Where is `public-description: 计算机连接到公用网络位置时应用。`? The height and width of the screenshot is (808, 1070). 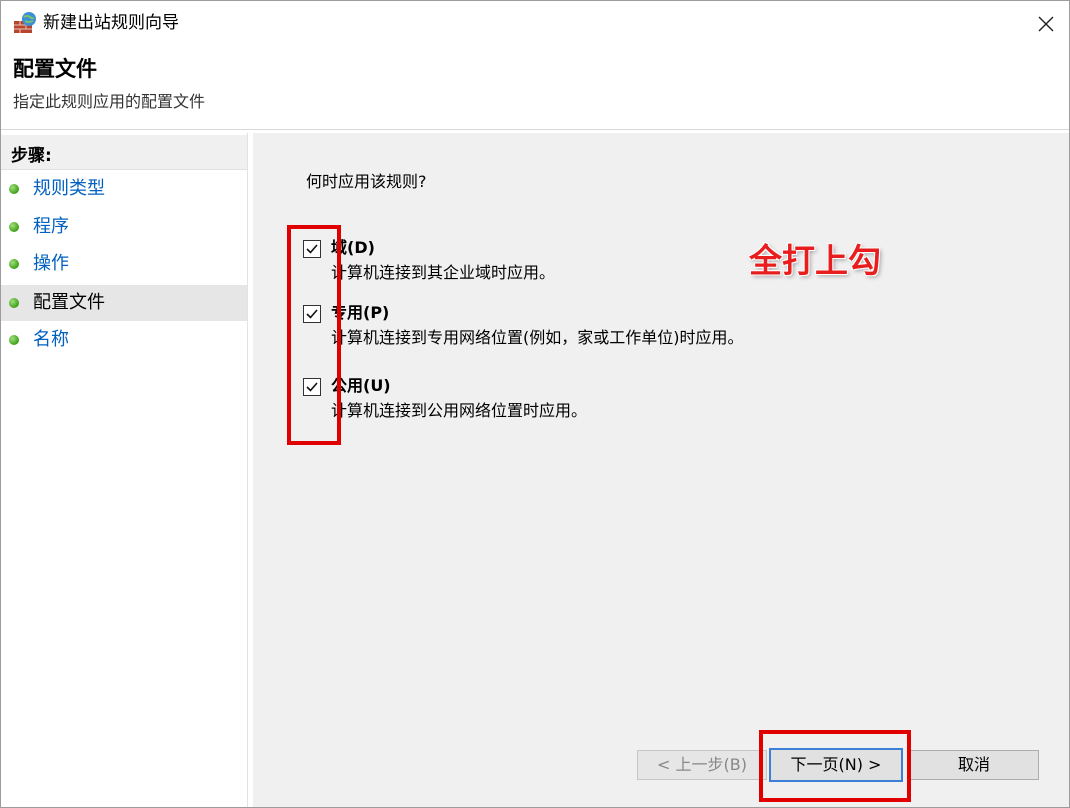
public-description: 计算机连接到公用网络位置时应用。 is located at coordinates (459, 410).